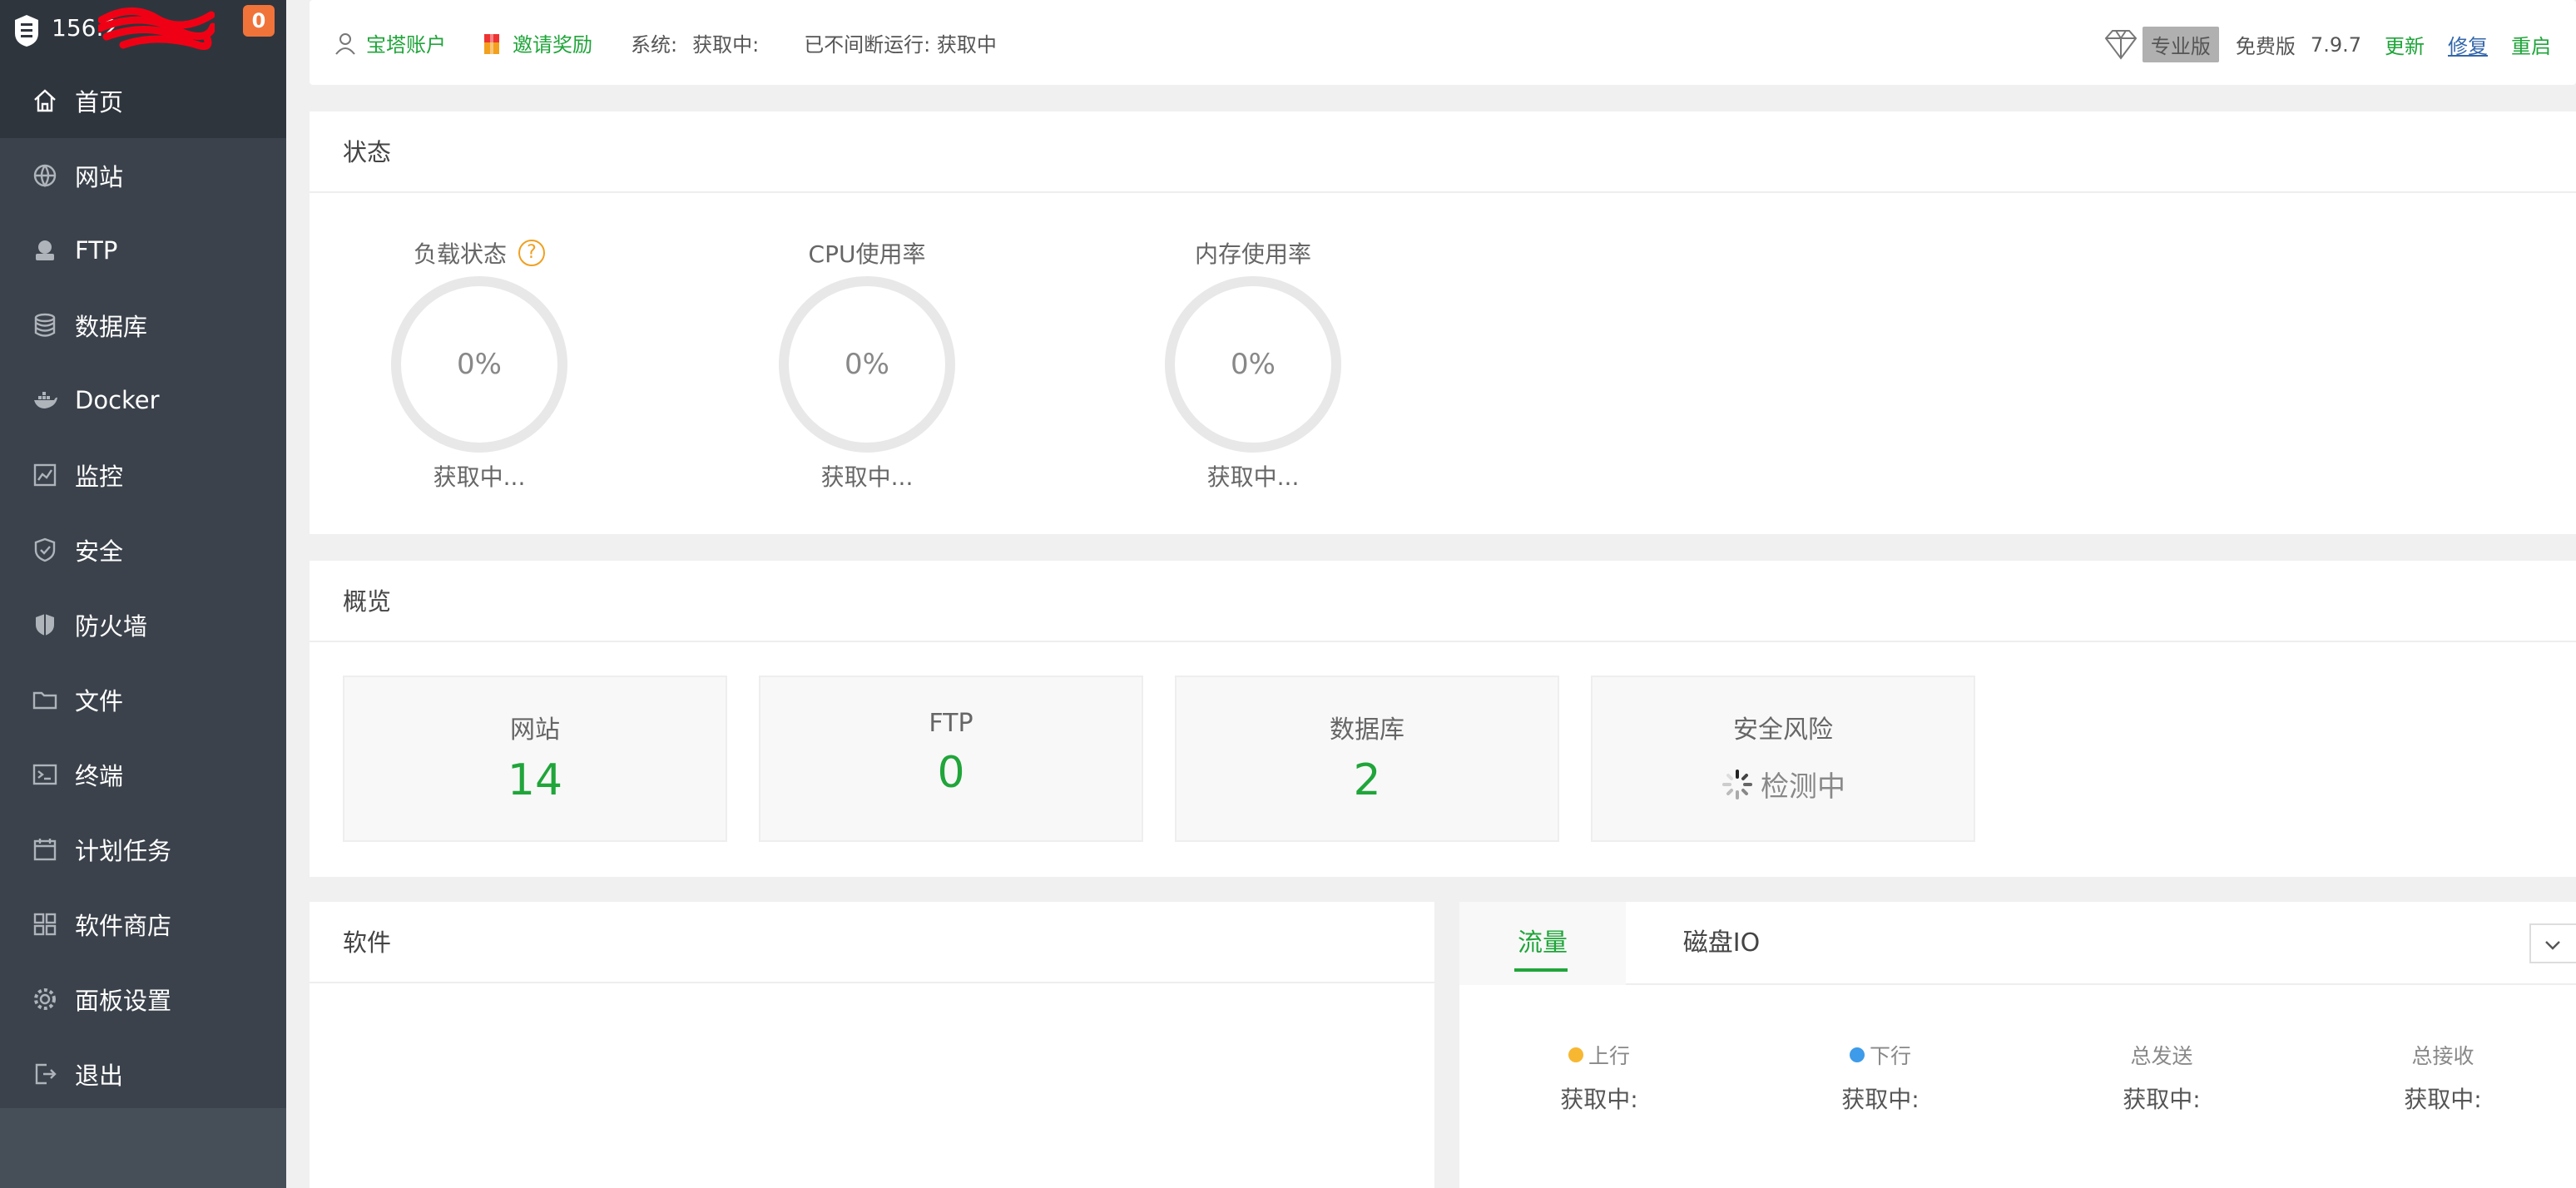 This screenshot has height=1188, width=2576. Describe the element at coordinates (1609, 1056) in the screenshot. I see `stat-label-text: 上行` at that location.